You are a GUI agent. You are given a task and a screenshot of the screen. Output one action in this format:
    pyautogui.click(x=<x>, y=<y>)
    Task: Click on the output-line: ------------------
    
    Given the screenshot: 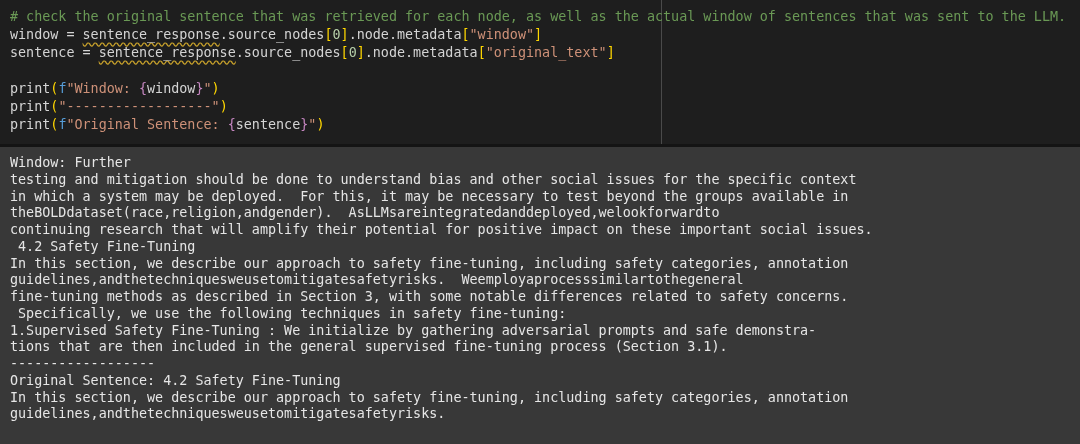 What is the action you would take?
    pyautogui.click(x=83, y=364)
    